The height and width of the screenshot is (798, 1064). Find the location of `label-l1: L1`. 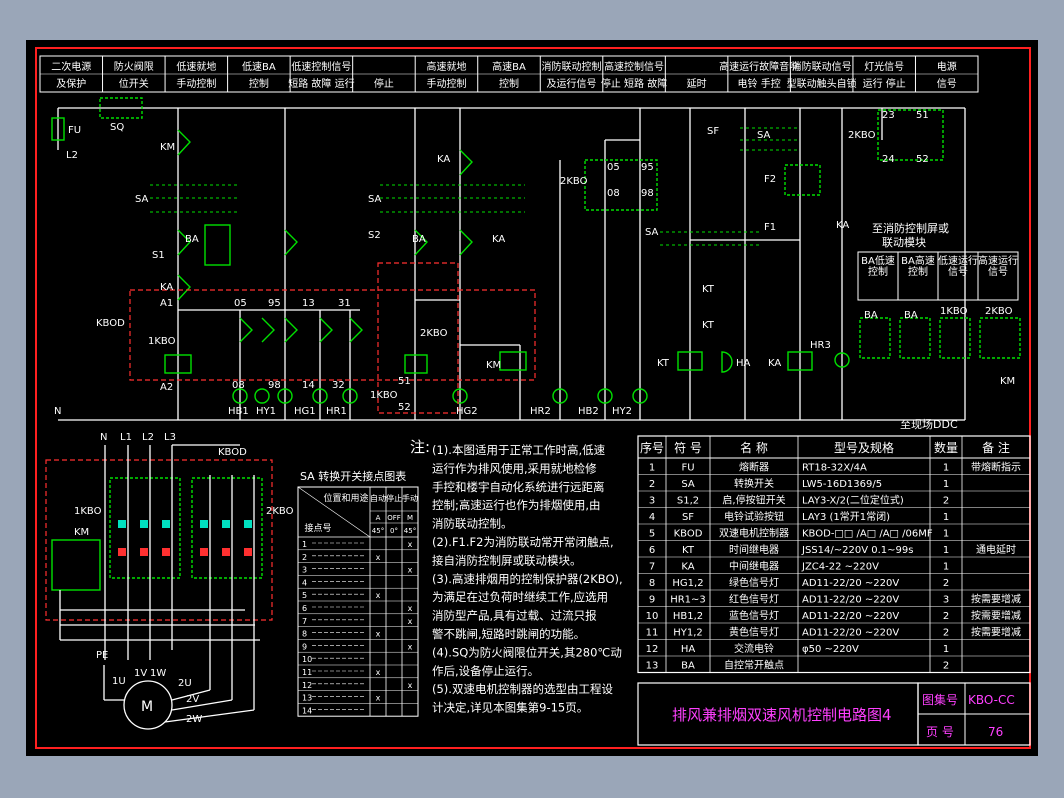

label-l1: L1 is located at coordinates (126, 437).